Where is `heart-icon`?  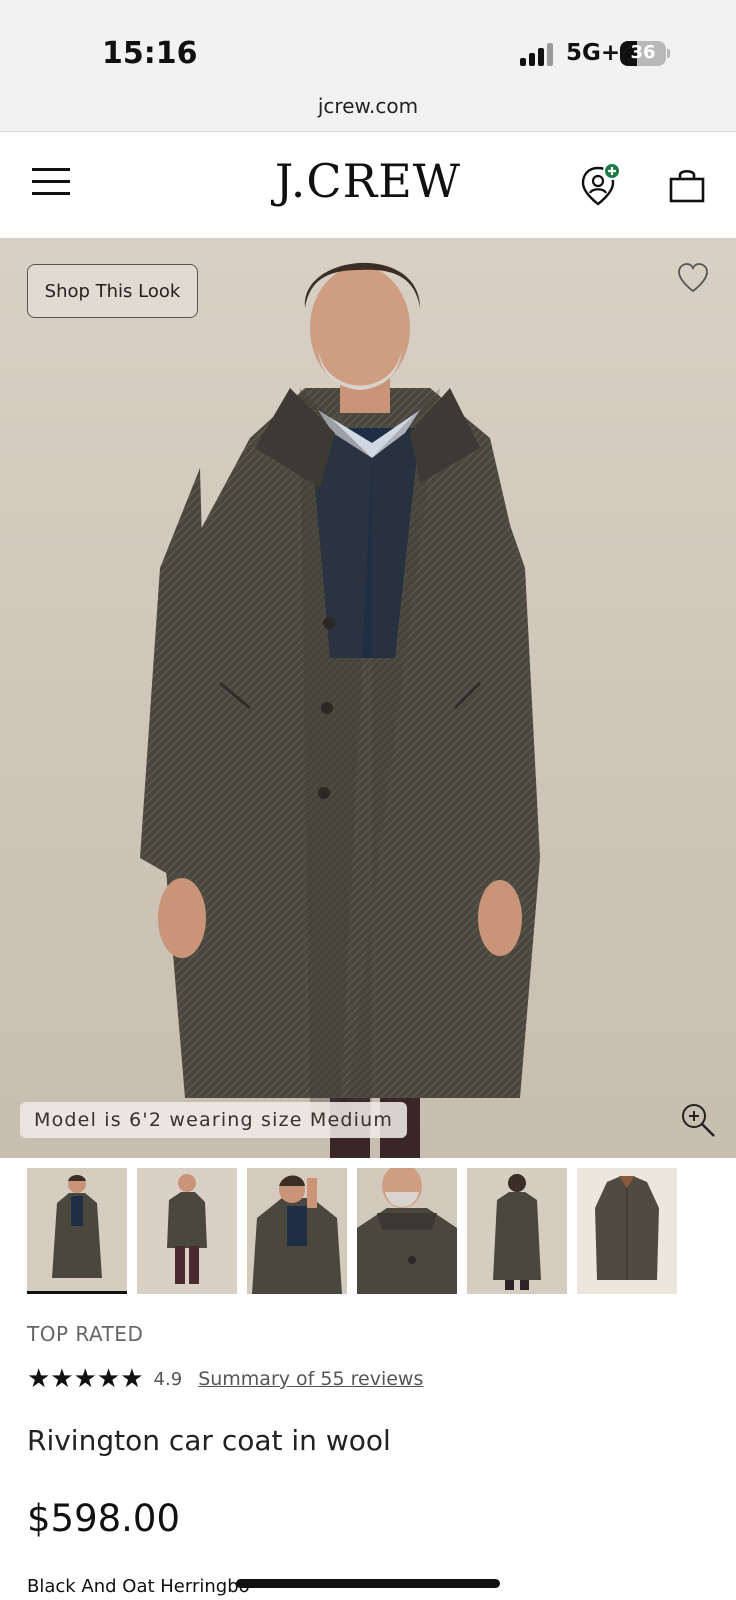
heart-icon is located at coordinates (693, 278).